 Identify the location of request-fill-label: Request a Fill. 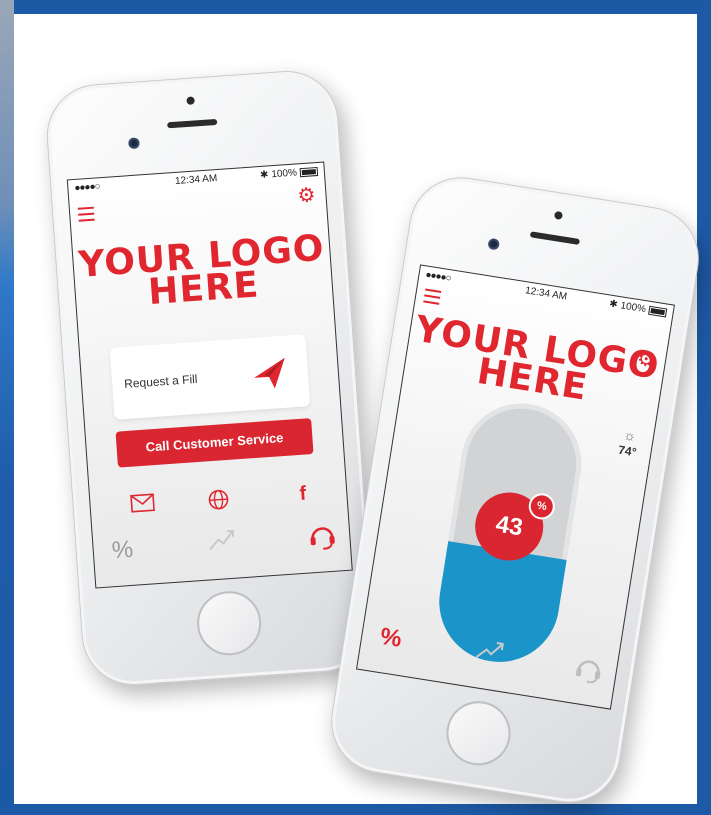
(160, 381).